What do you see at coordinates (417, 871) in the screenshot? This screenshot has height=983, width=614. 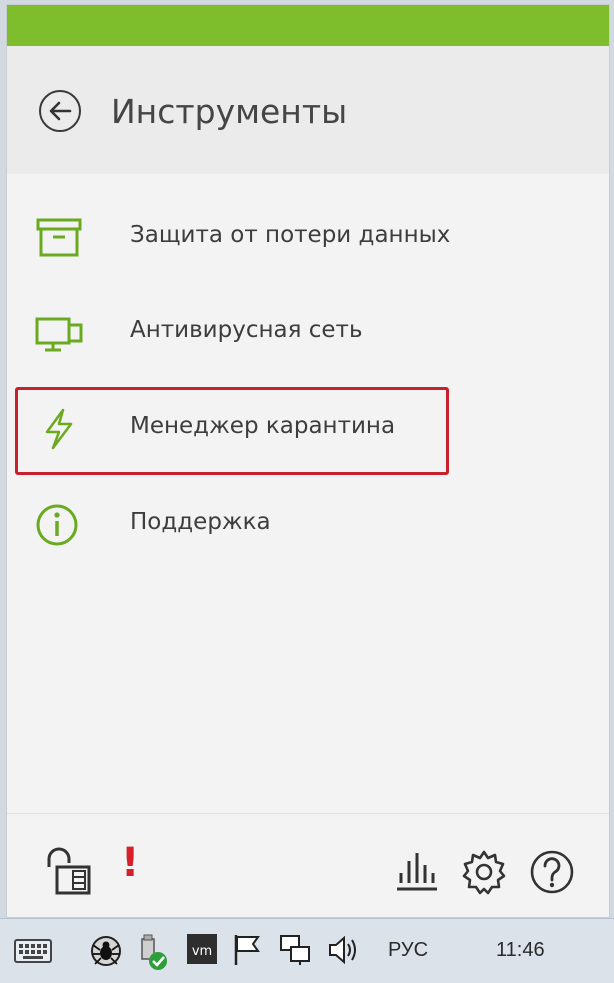 I see `stats-bars-icon` at bounding box center [417, 871].